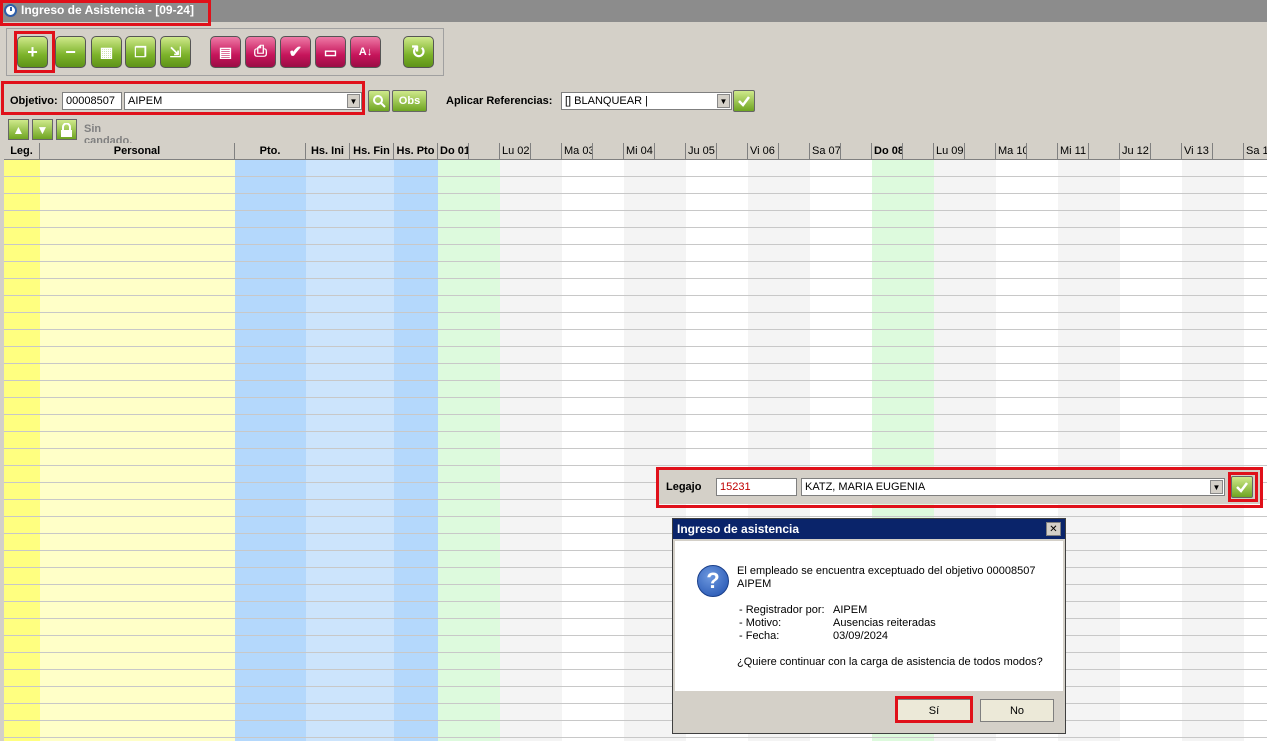  What do you see at coordinates (577, 151) in the screenshot?
I see `header-ma03: Ma 03` at bounding box center [577, 151].